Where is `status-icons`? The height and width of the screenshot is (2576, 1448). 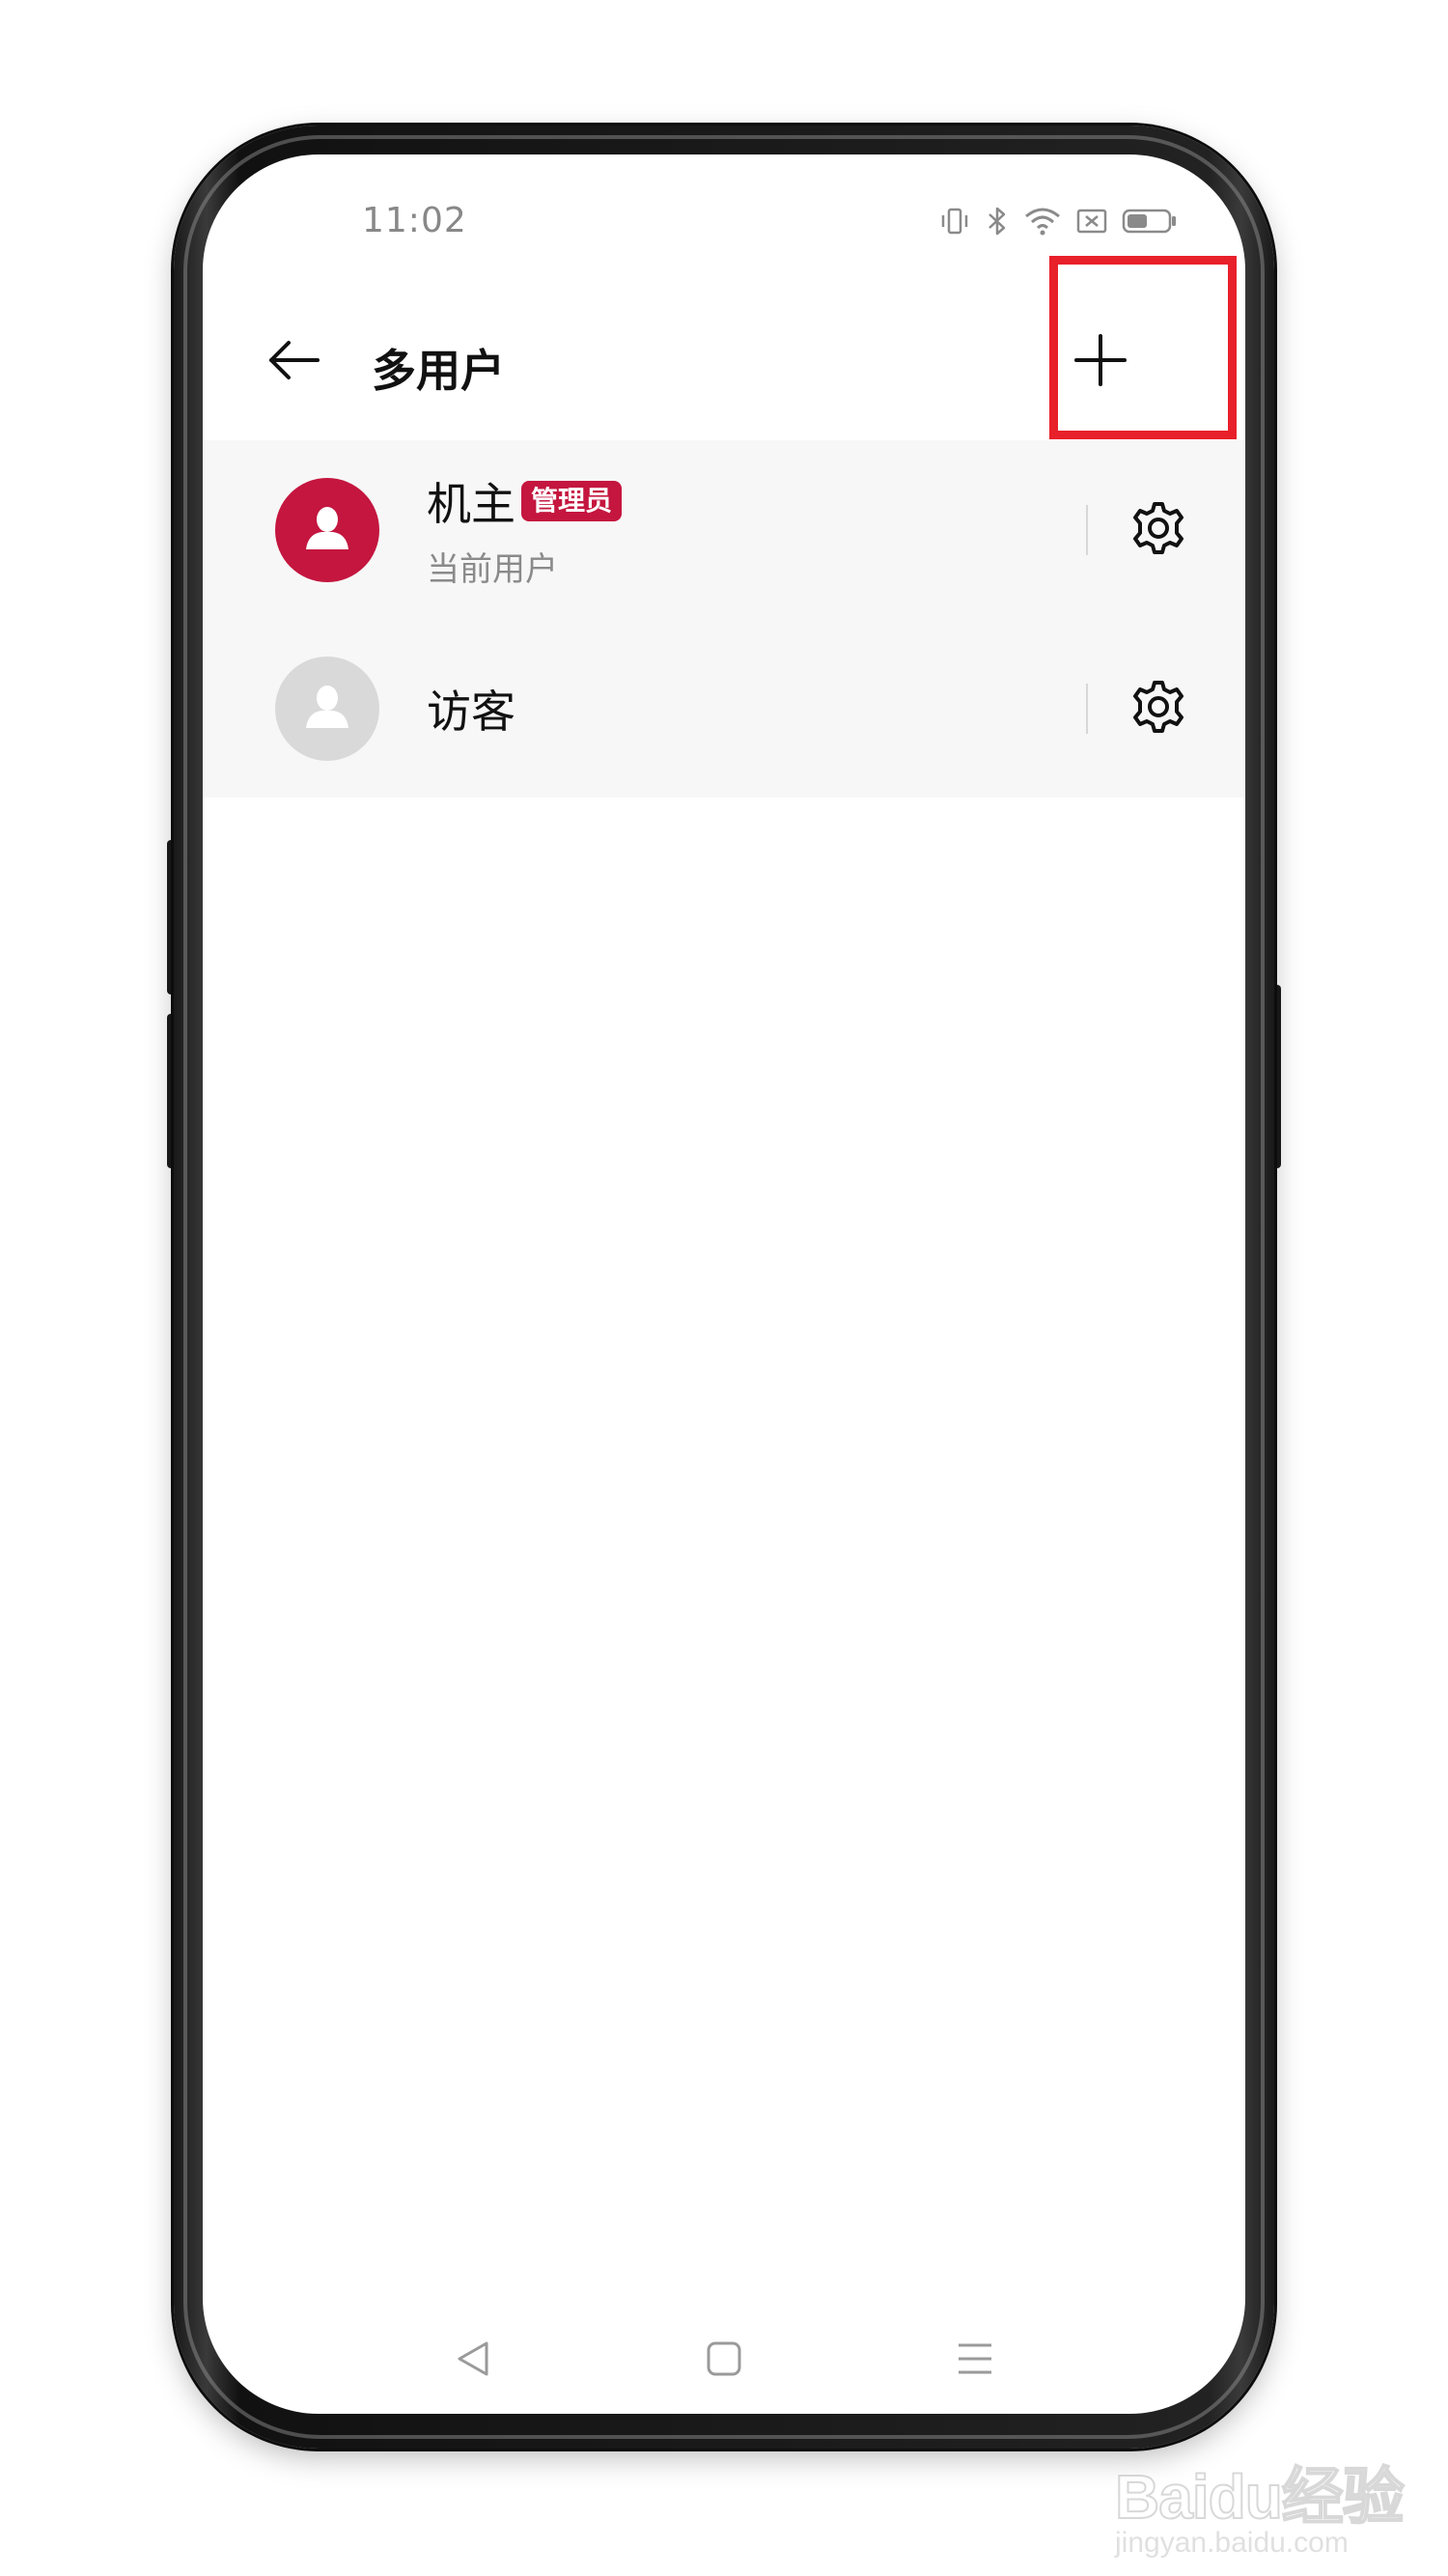 status-icons is located at coordinates (1058, 222).